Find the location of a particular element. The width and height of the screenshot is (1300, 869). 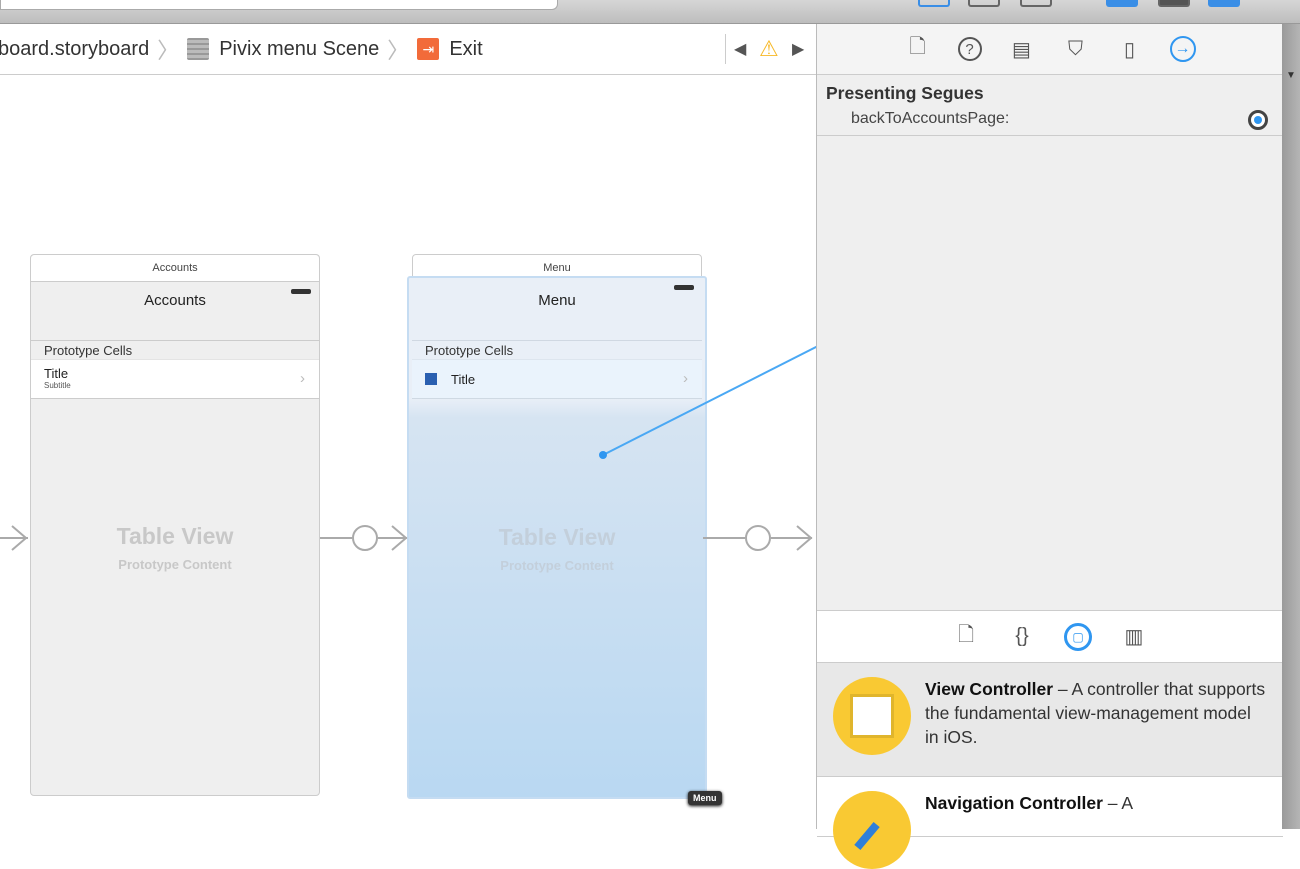

identity-icon: ▤ is located at coordinates (1022, 49).